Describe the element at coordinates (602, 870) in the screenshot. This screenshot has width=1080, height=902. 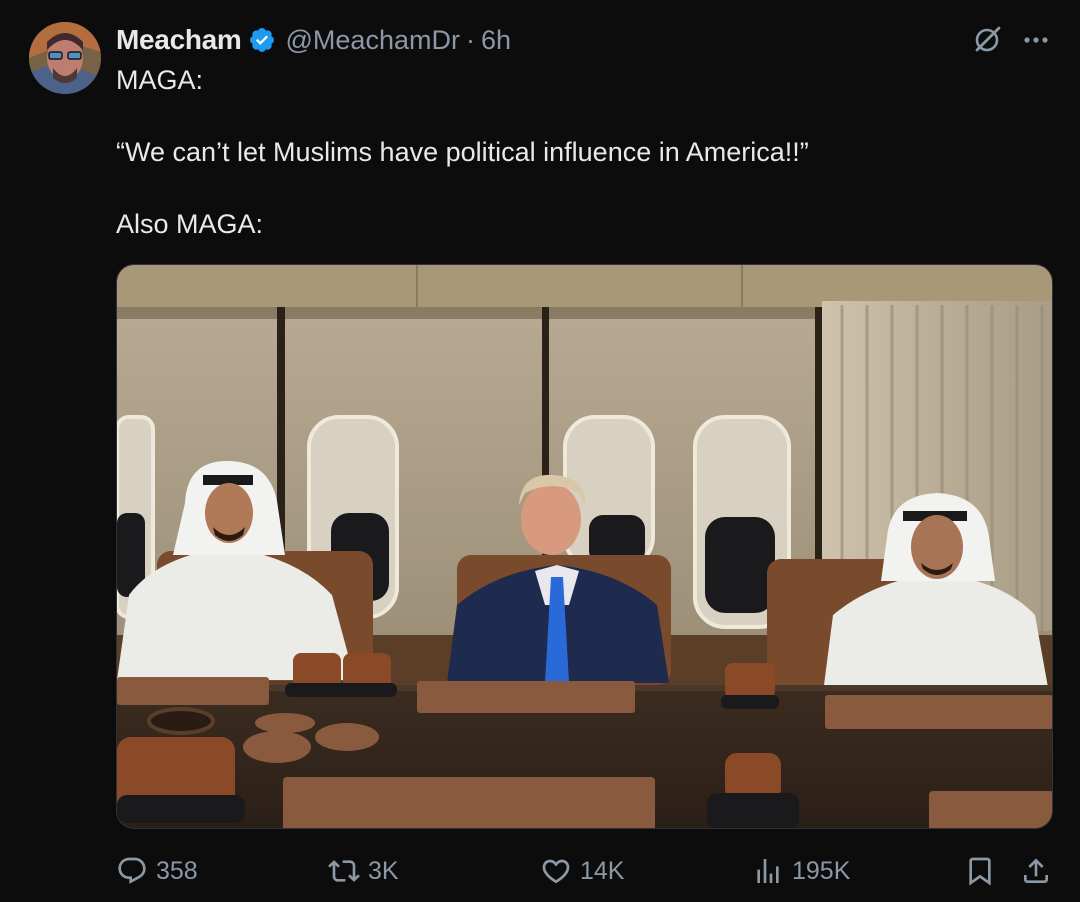
I see `like-count: 14K` at that location.